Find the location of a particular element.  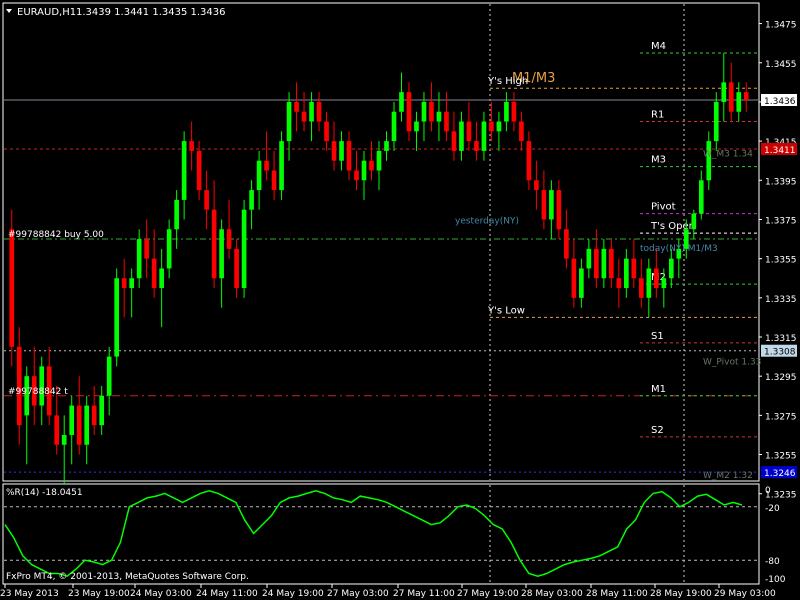

price-marker-label: 1.3246 is located at coordinates (780, 474).